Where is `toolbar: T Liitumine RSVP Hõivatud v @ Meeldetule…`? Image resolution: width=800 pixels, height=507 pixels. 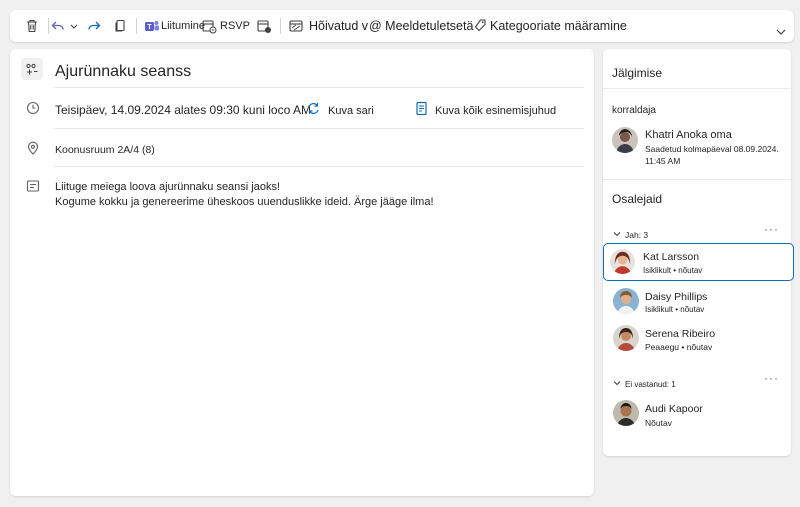
toolbar: T Liitumine RSVP Hõivatud v @ Meeldetule… is located at coordinates (402, 26).